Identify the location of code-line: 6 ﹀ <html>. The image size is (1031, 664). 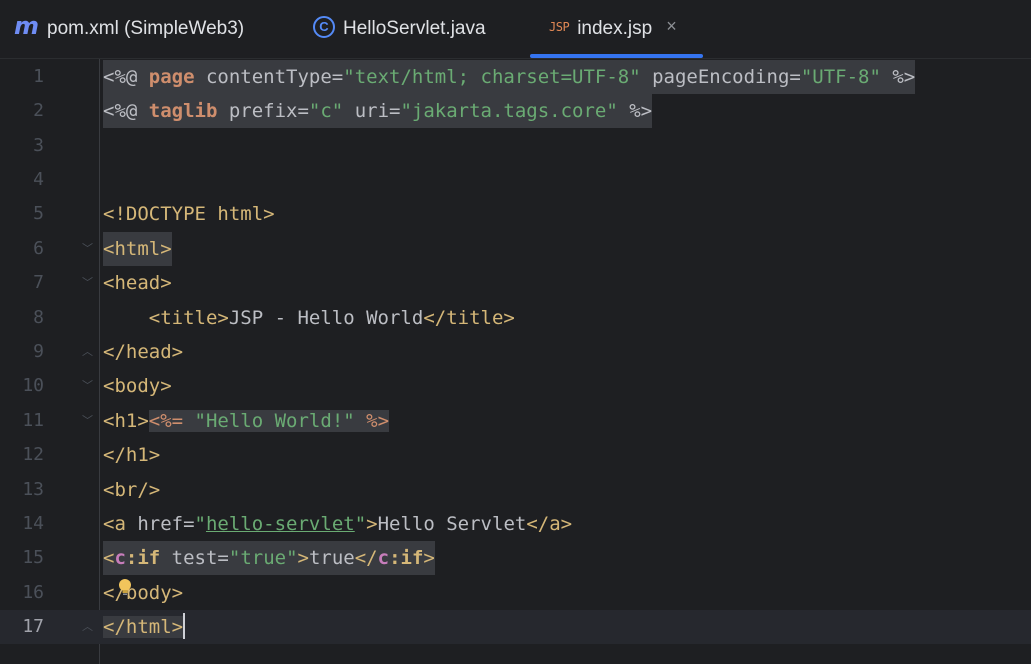
(515, 249).